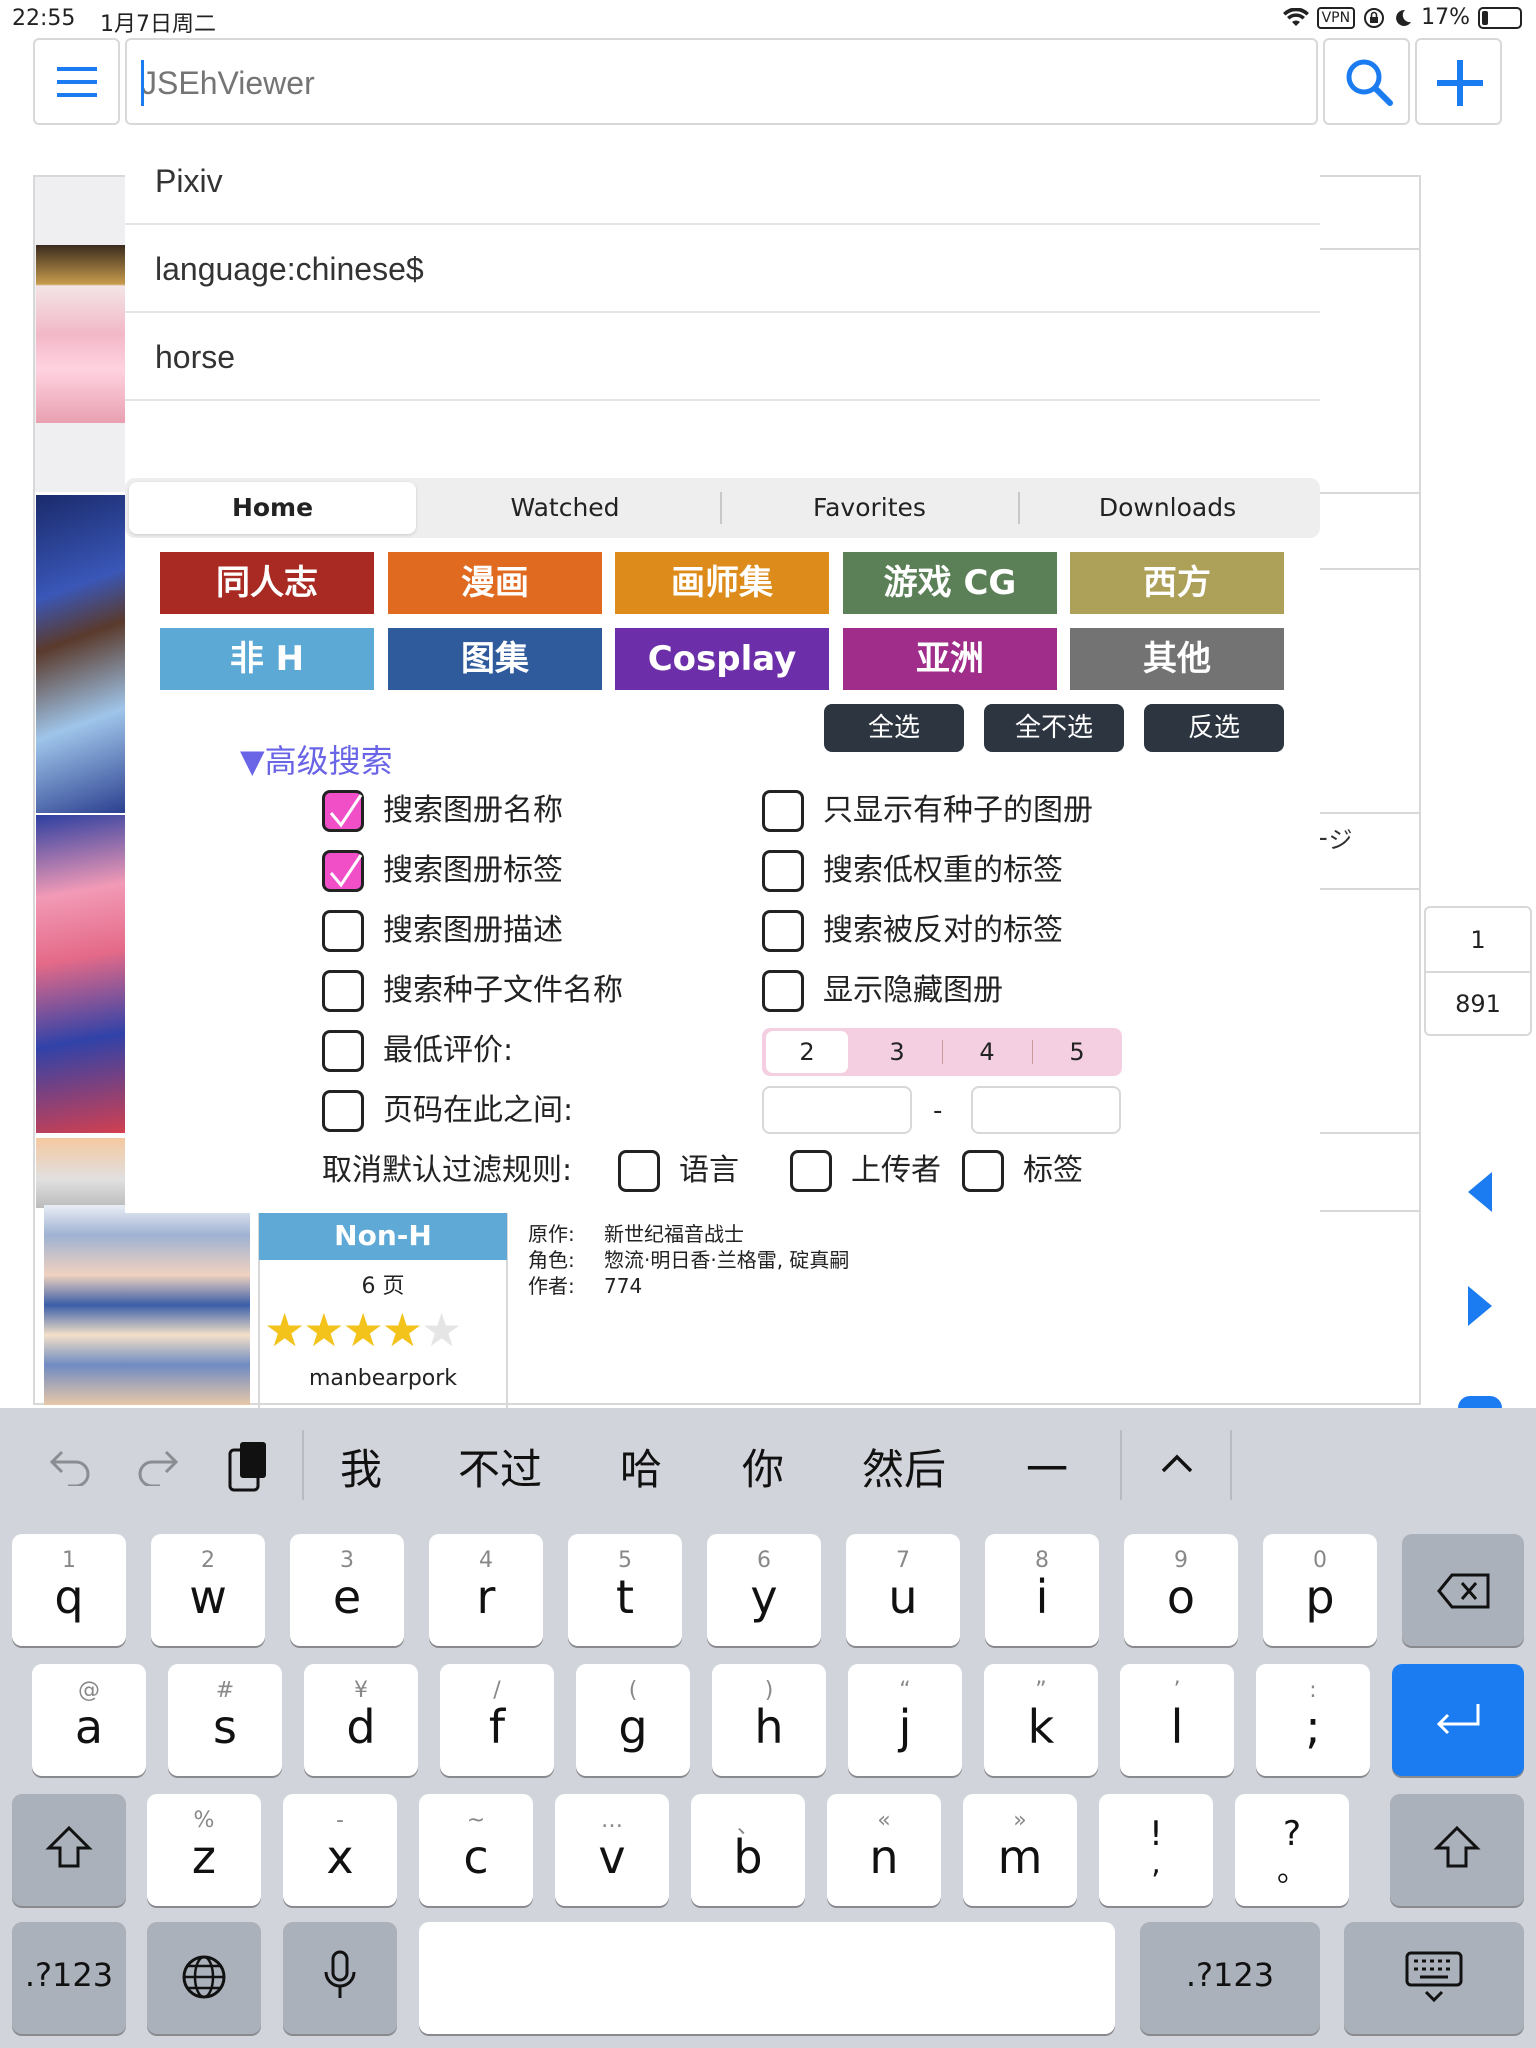  I want to click on category-asian-porn: 亚洲, so click(950, 659).